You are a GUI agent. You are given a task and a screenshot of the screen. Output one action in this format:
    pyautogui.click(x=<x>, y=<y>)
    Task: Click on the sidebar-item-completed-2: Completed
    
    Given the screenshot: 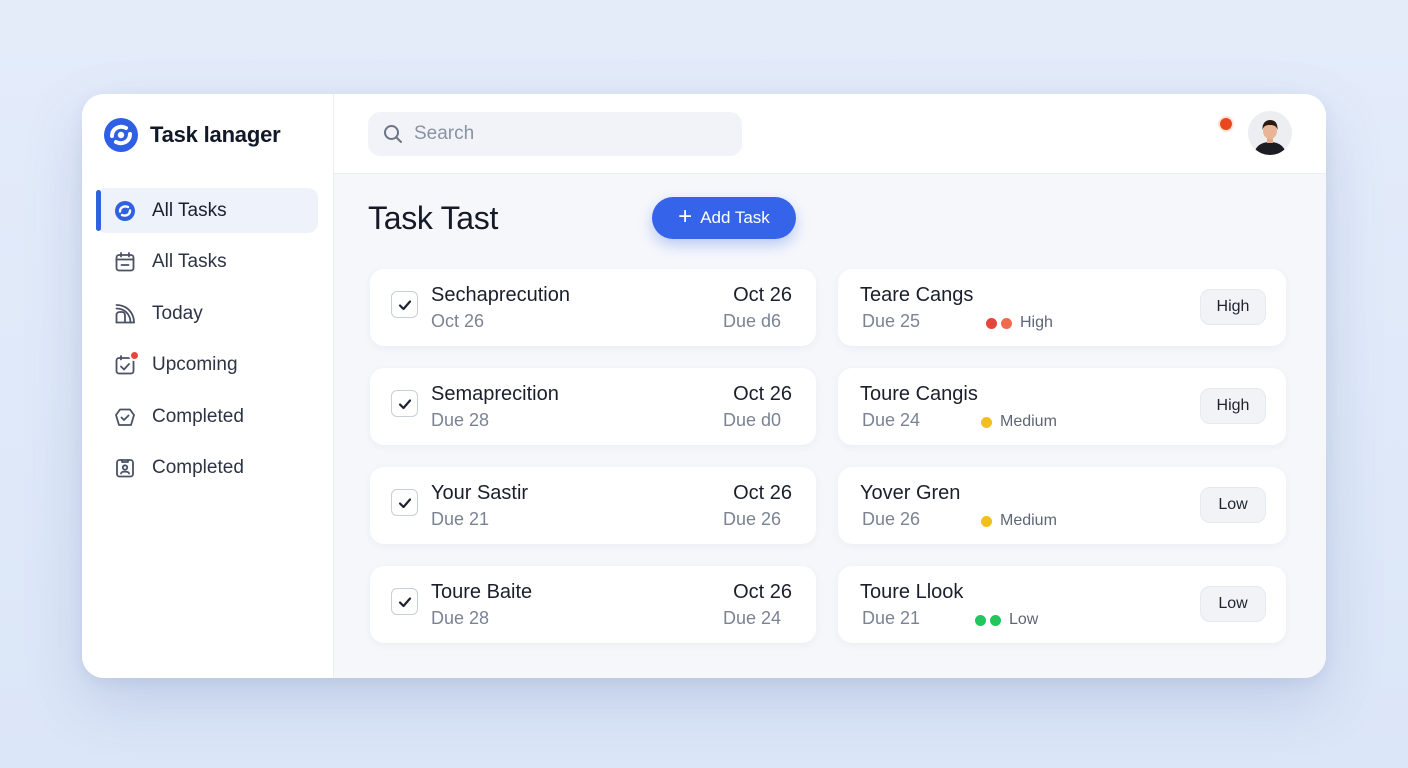 What is the action you would take?
    pyautogui.click(x=207, y=468)
    